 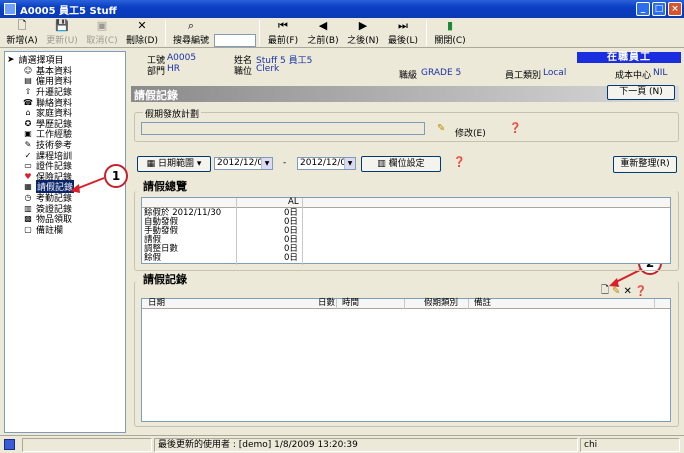 I want to click on col-days: 日數, so click(x=327, y=303).